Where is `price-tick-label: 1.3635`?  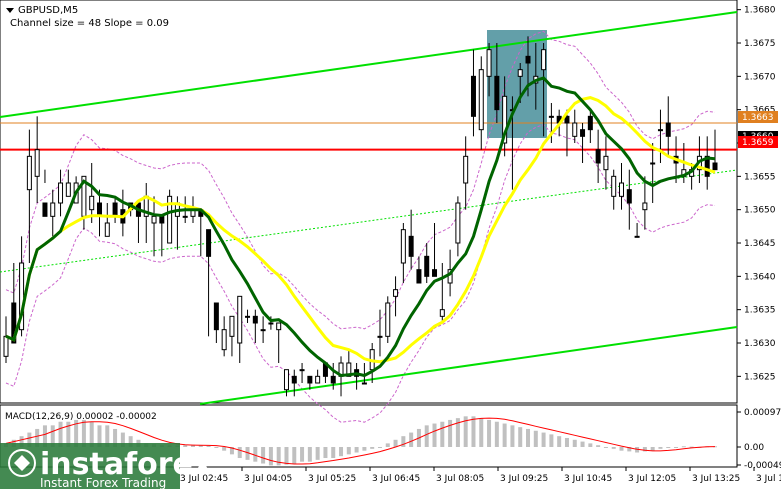 price-tick-label: 1.3635 is located at coordinates (760, 311).